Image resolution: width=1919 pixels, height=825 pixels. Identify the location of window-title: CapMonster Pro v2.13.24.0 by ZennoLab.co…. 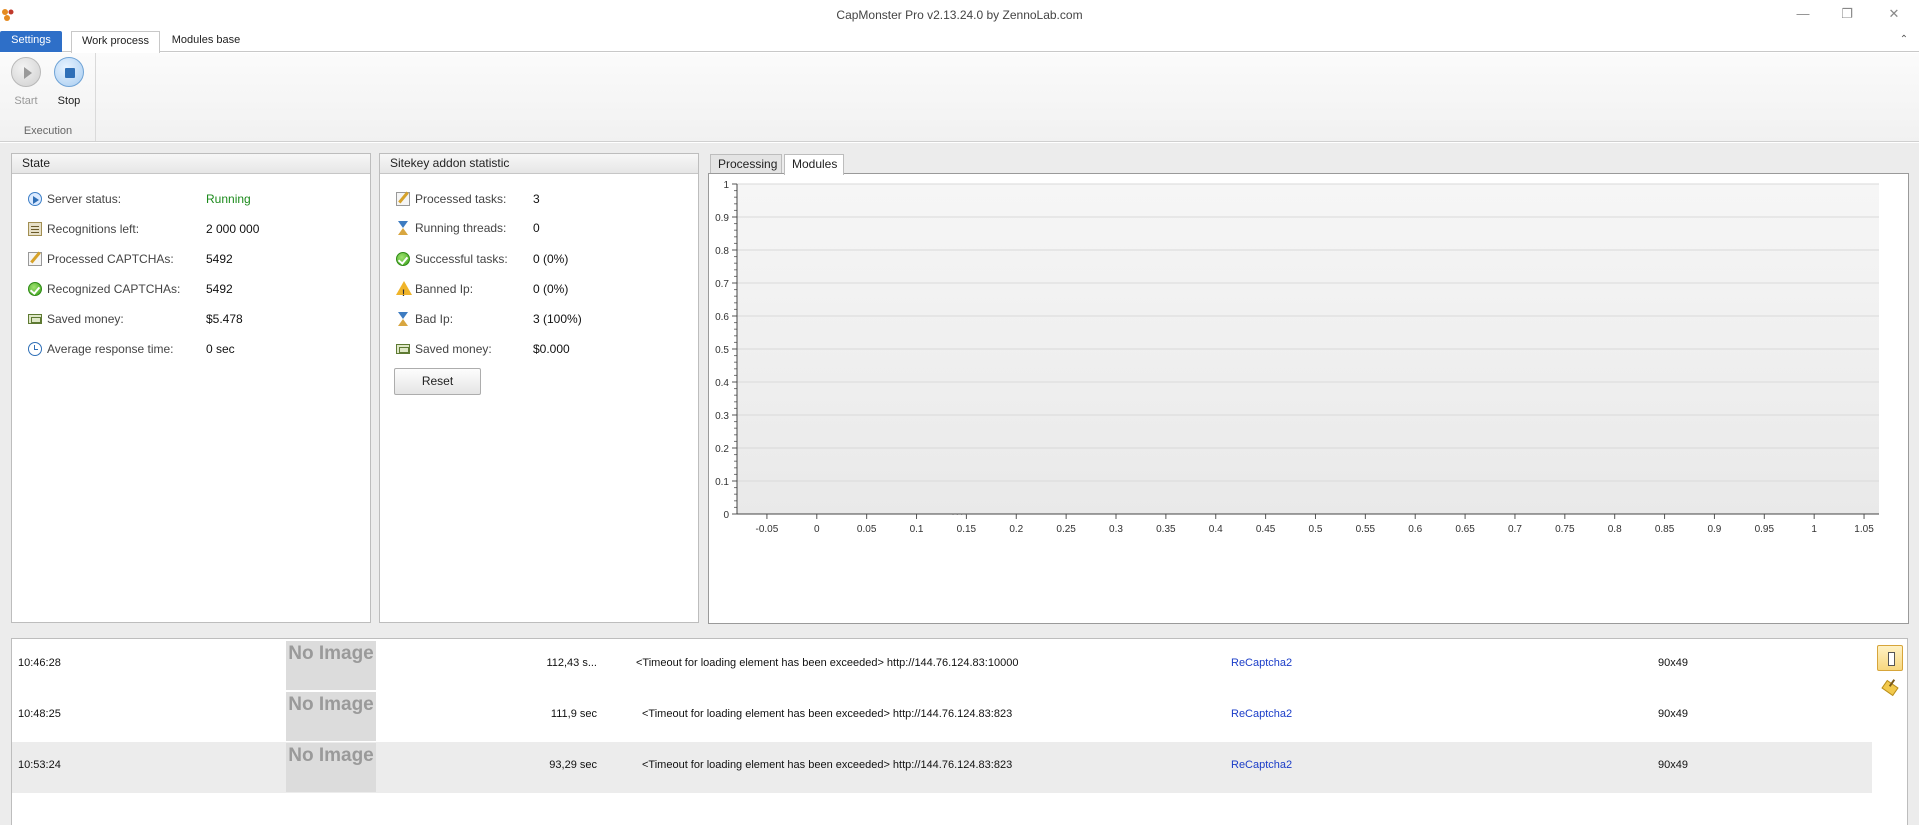
(959, 15).